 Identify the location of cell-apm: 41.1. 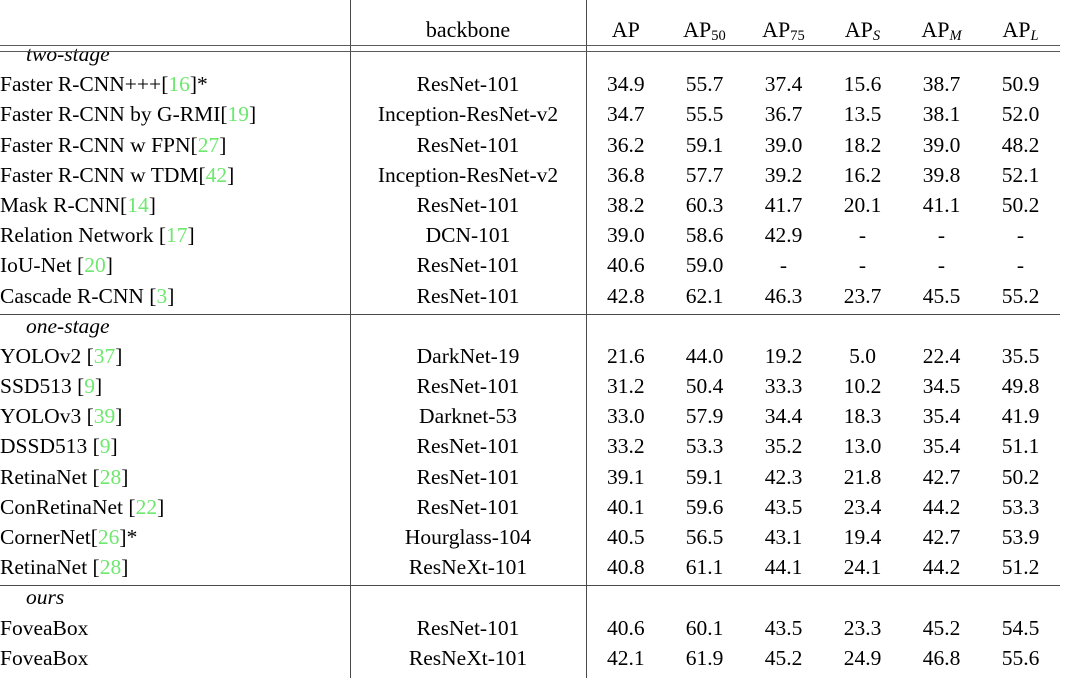
(941, 204).